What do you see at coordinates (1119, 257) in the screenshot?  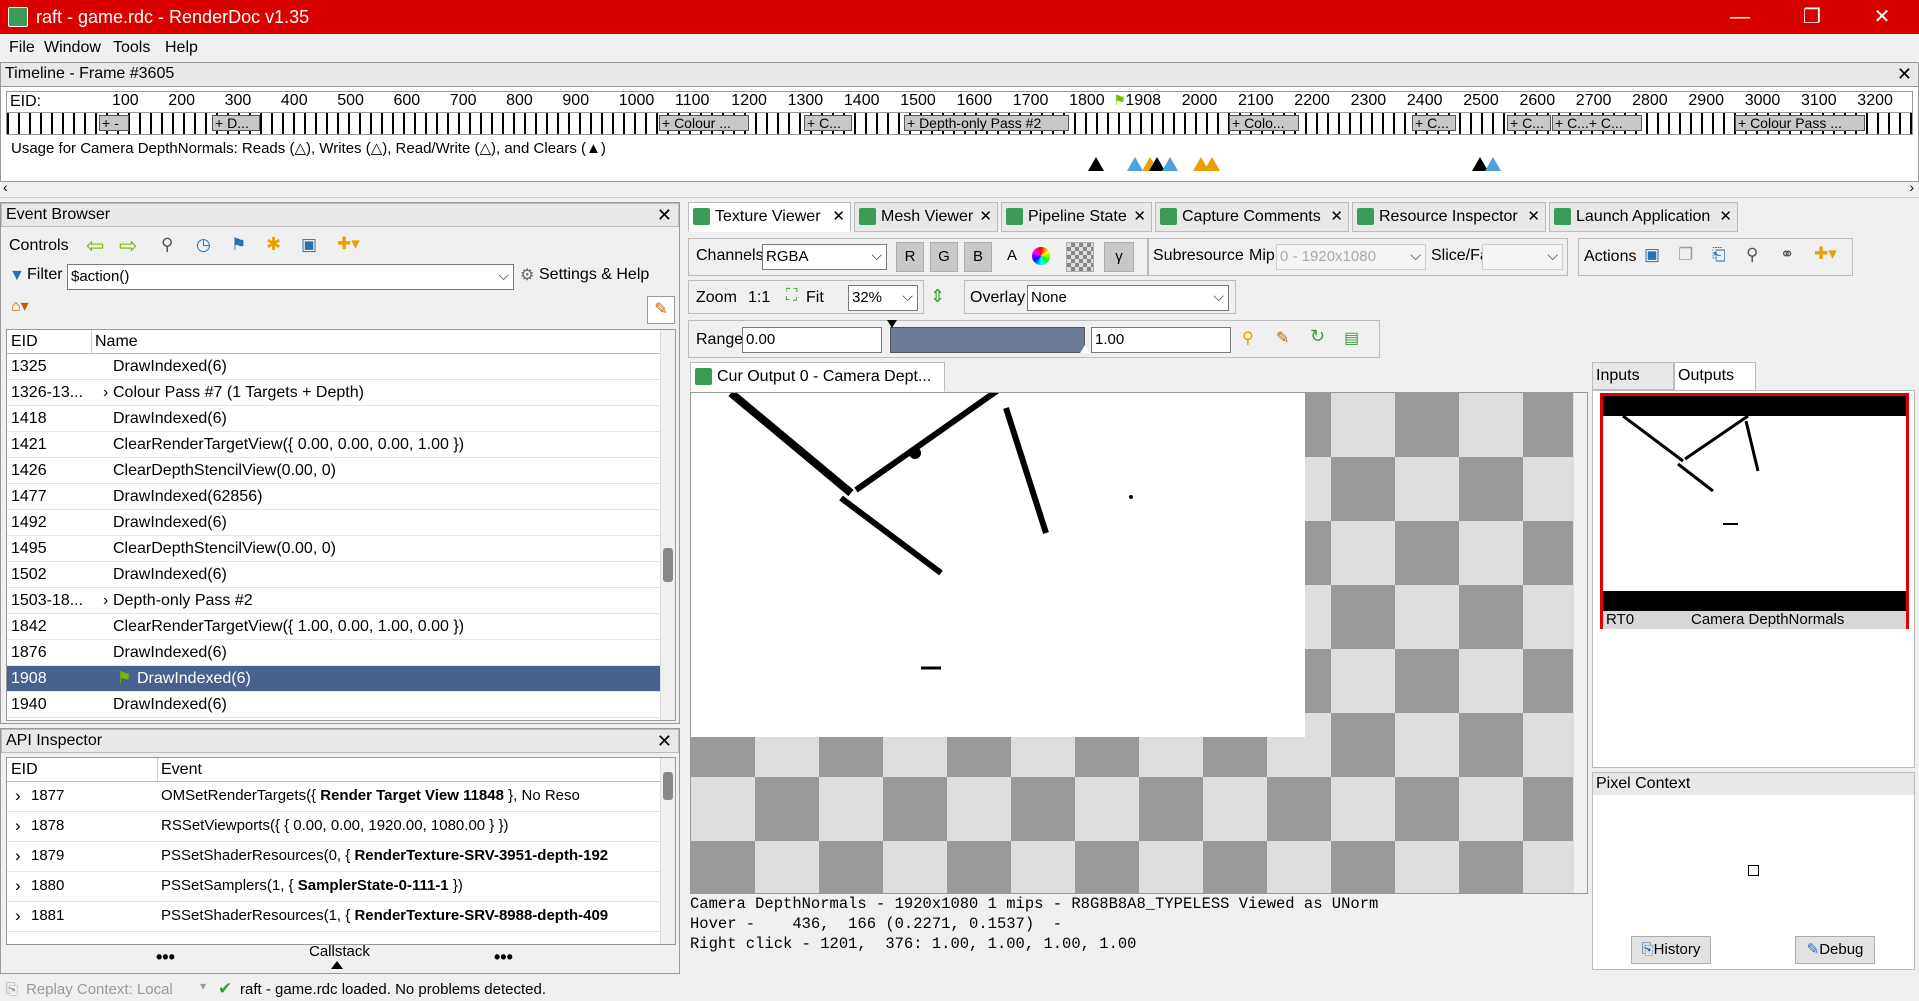 I see `gamma-toggle: γ` at bounding box center [1119, 257].